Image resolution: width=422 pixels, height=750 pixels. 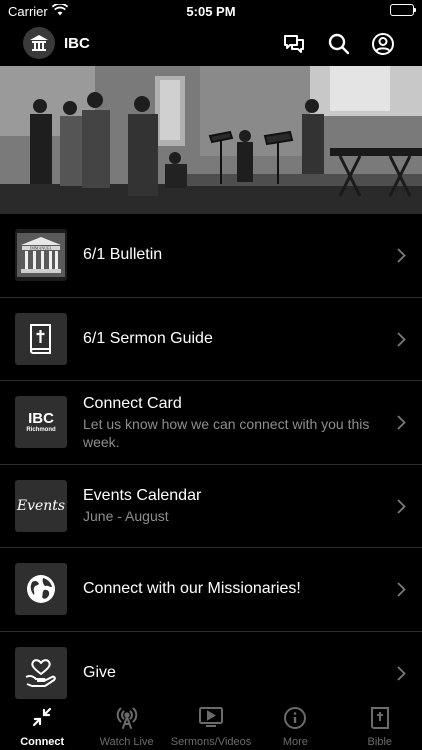 I want to click on status-bar: Carrier 5:05 PM, so click(x=211, y=11).